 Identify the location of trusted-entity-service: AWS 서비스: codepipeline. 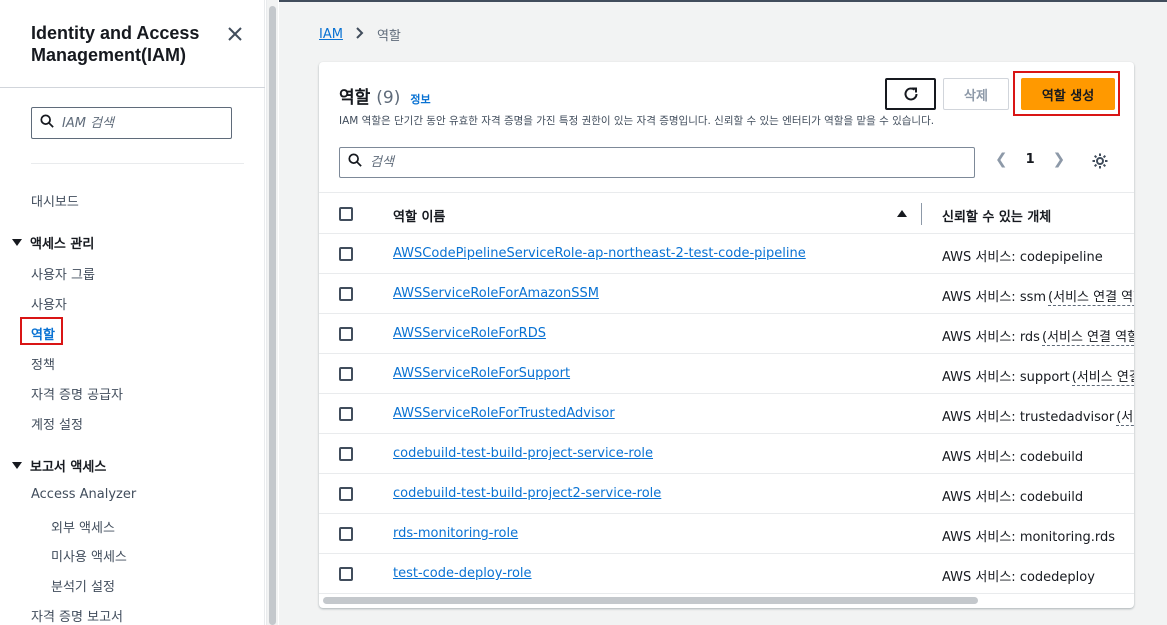
(1022, 257).